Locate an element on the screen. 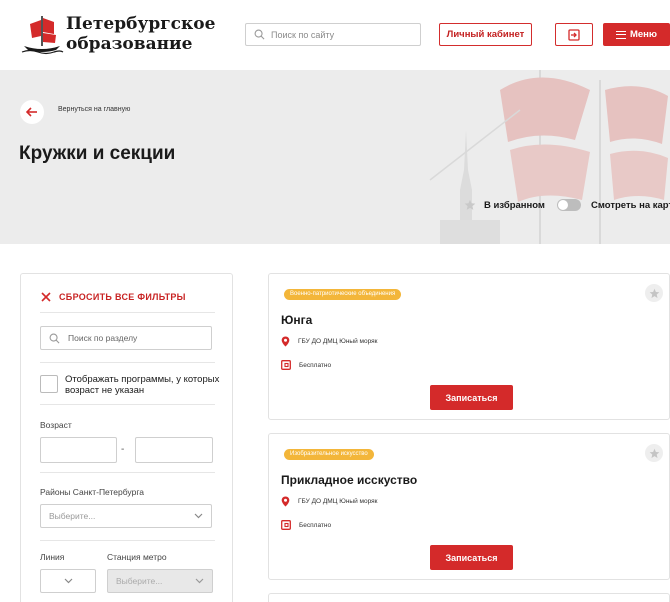 Image resolution: width=670 pixels, height=602 pixels. brand-line-2: образование is located at coordinates (129, 44).